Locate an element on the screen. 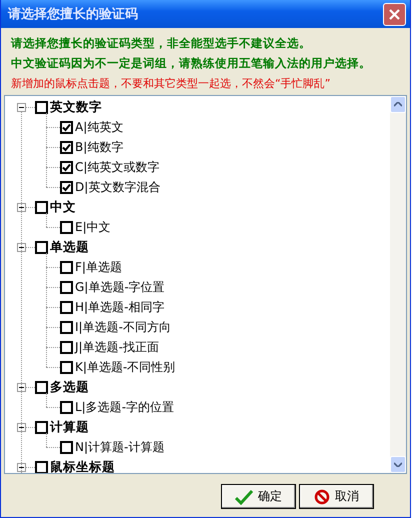 This screenshot has height=518, width=415. window-title: 请选择您擅长的验证码 is located at coordinates (73, 14).